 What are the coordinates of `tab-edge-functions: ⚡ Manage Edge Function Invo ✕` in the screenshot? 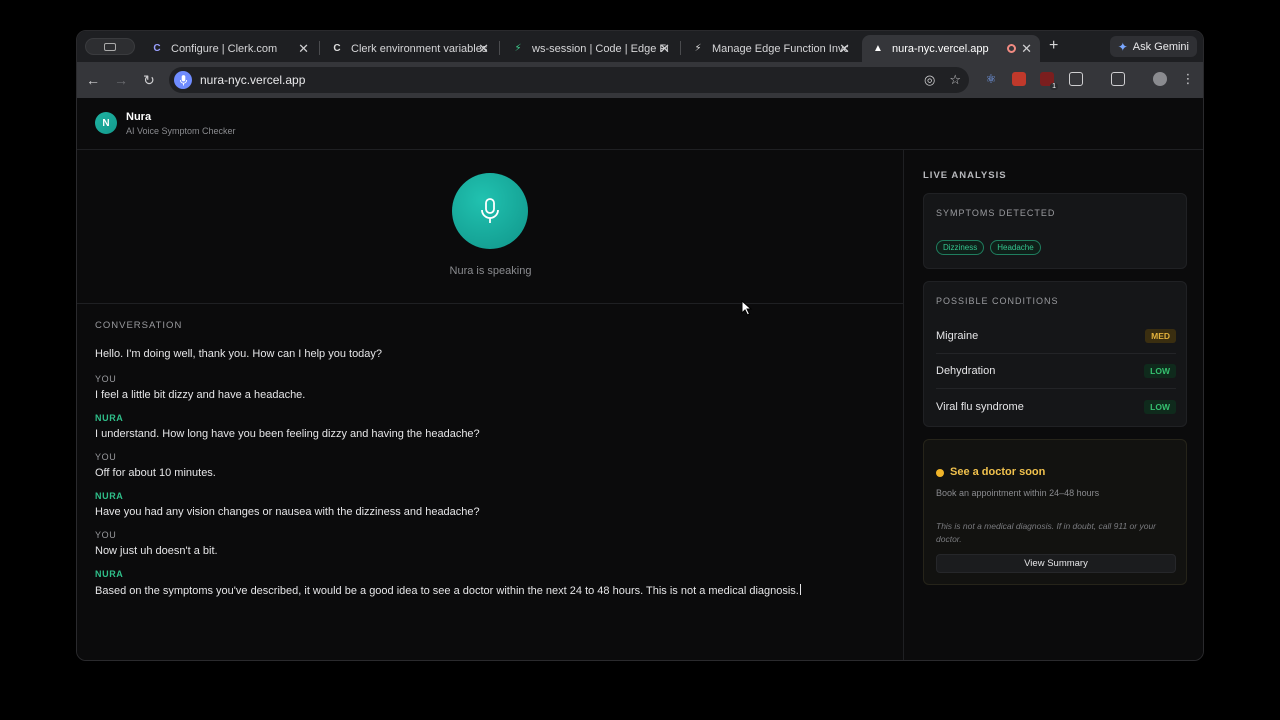 It's located at (770, 48).